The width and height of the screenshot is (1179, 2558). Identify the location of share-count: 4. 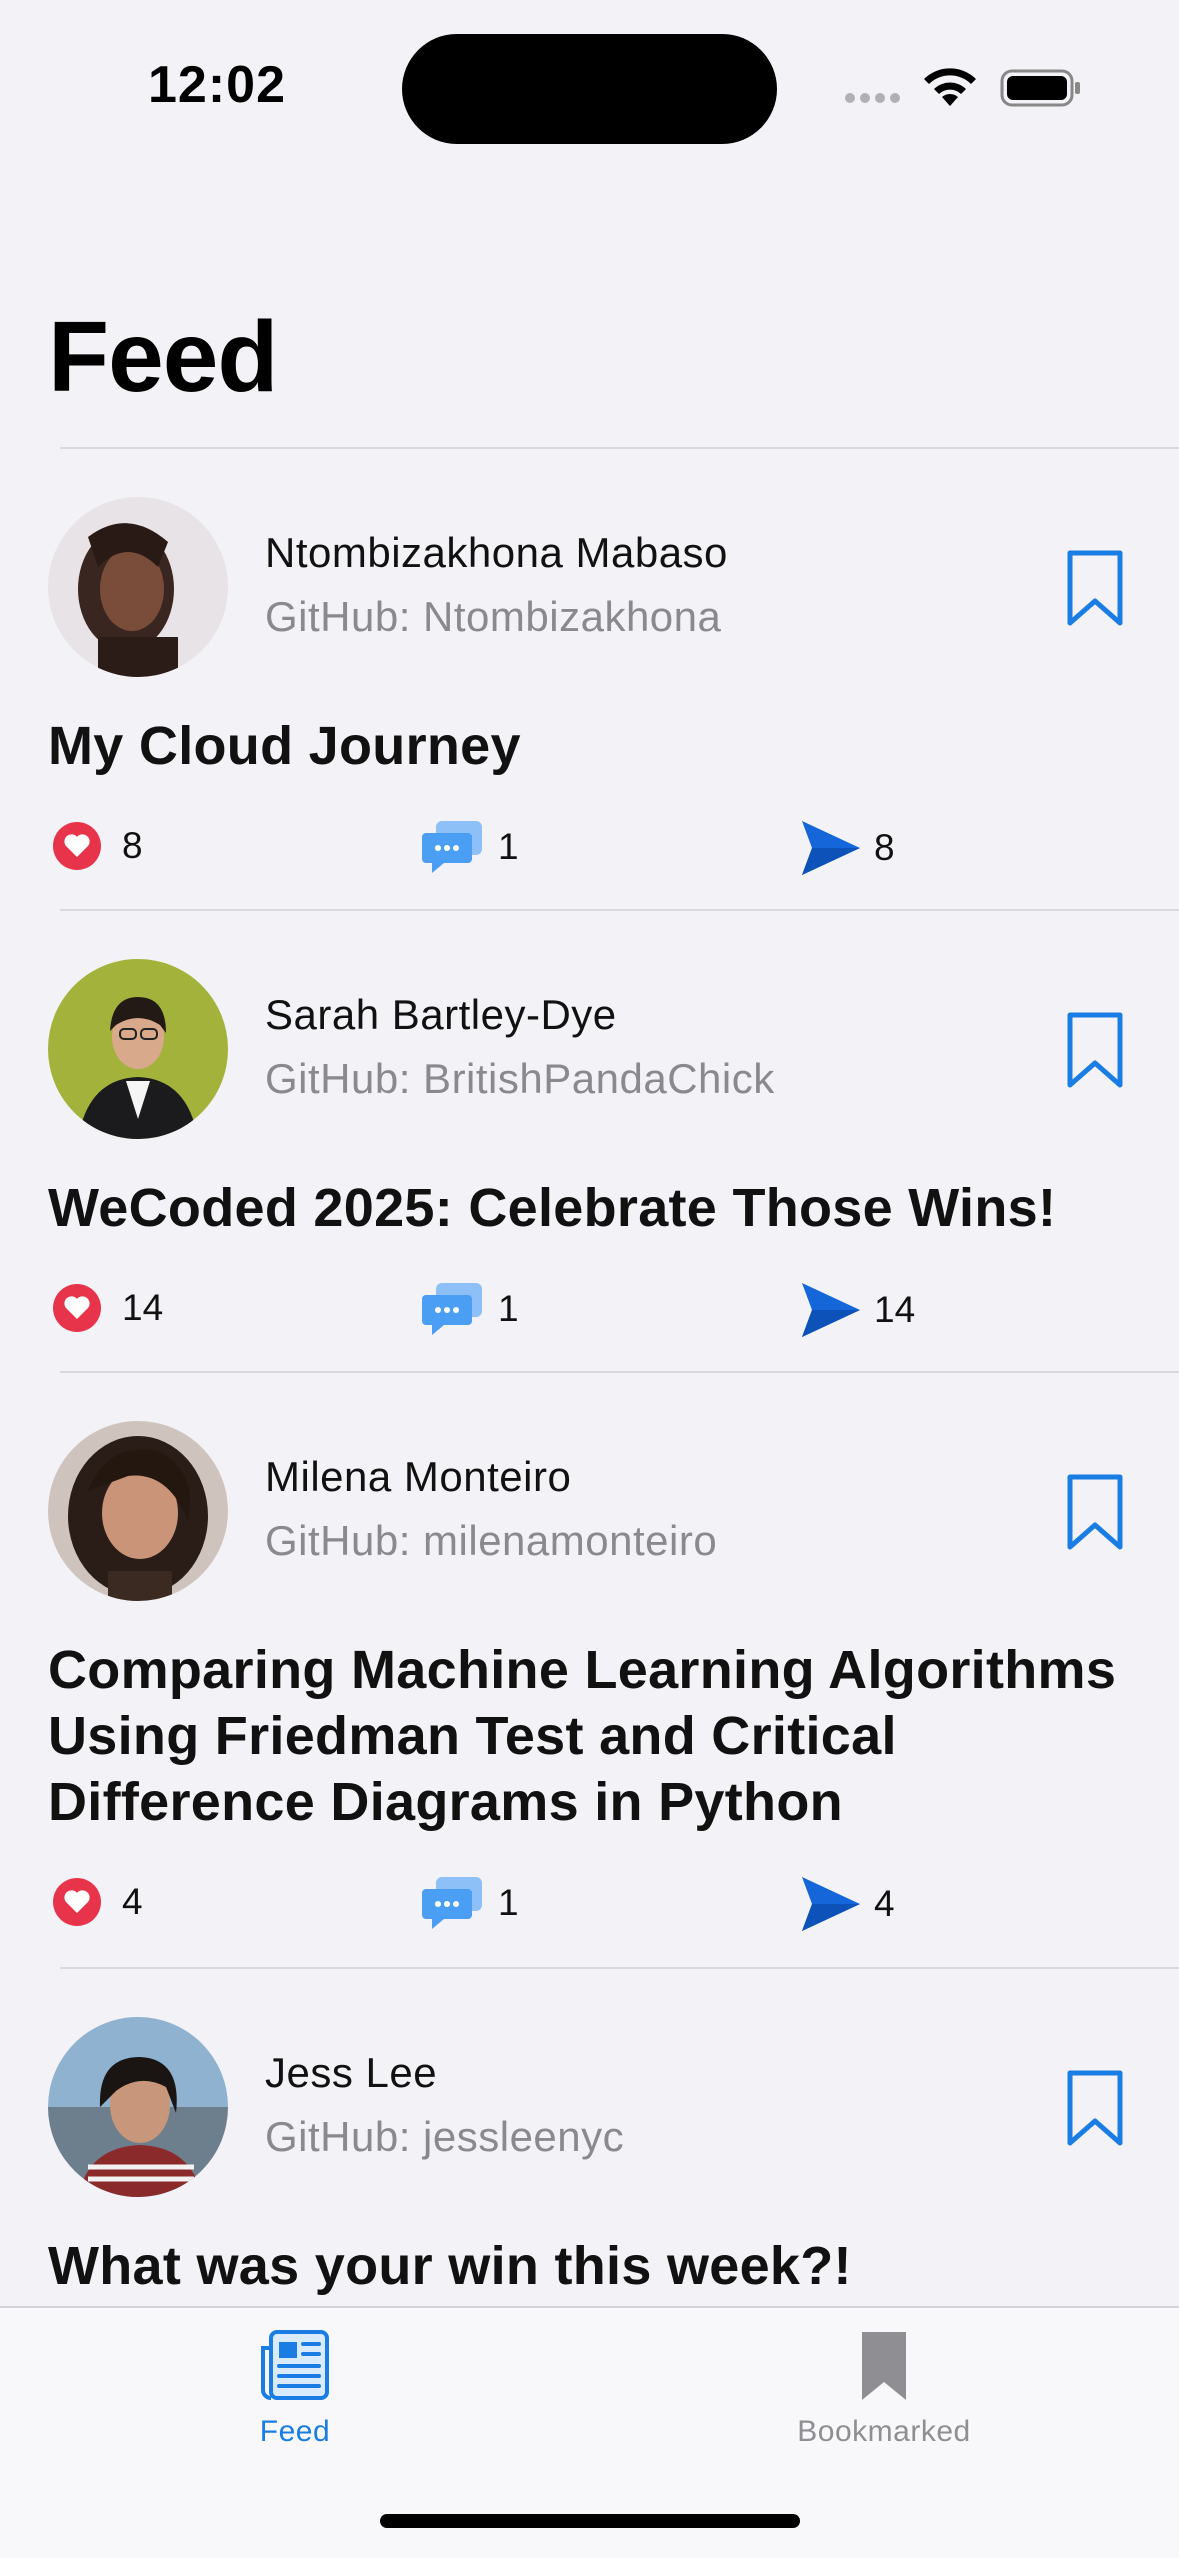
(884, 1903).